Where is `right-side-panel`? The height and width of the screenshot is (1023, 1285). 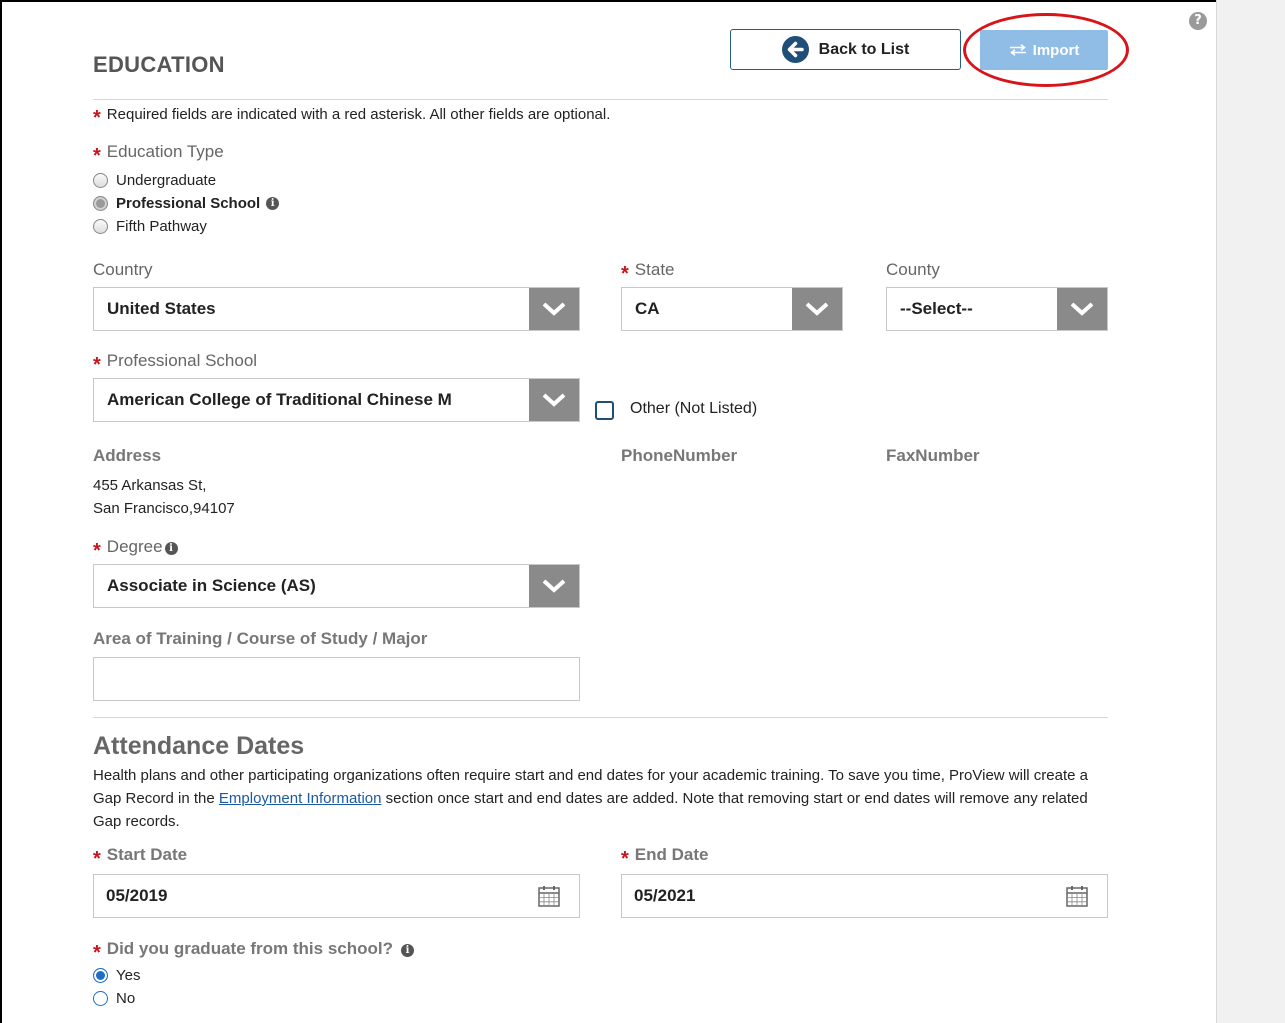
right-side-panel is located at coordinates (1250, 511).